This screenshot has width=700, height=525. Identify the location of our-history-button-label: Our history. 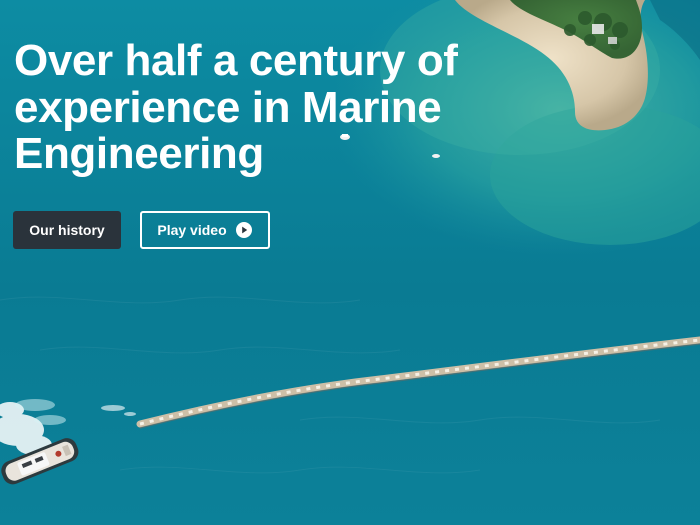
(67, 230).